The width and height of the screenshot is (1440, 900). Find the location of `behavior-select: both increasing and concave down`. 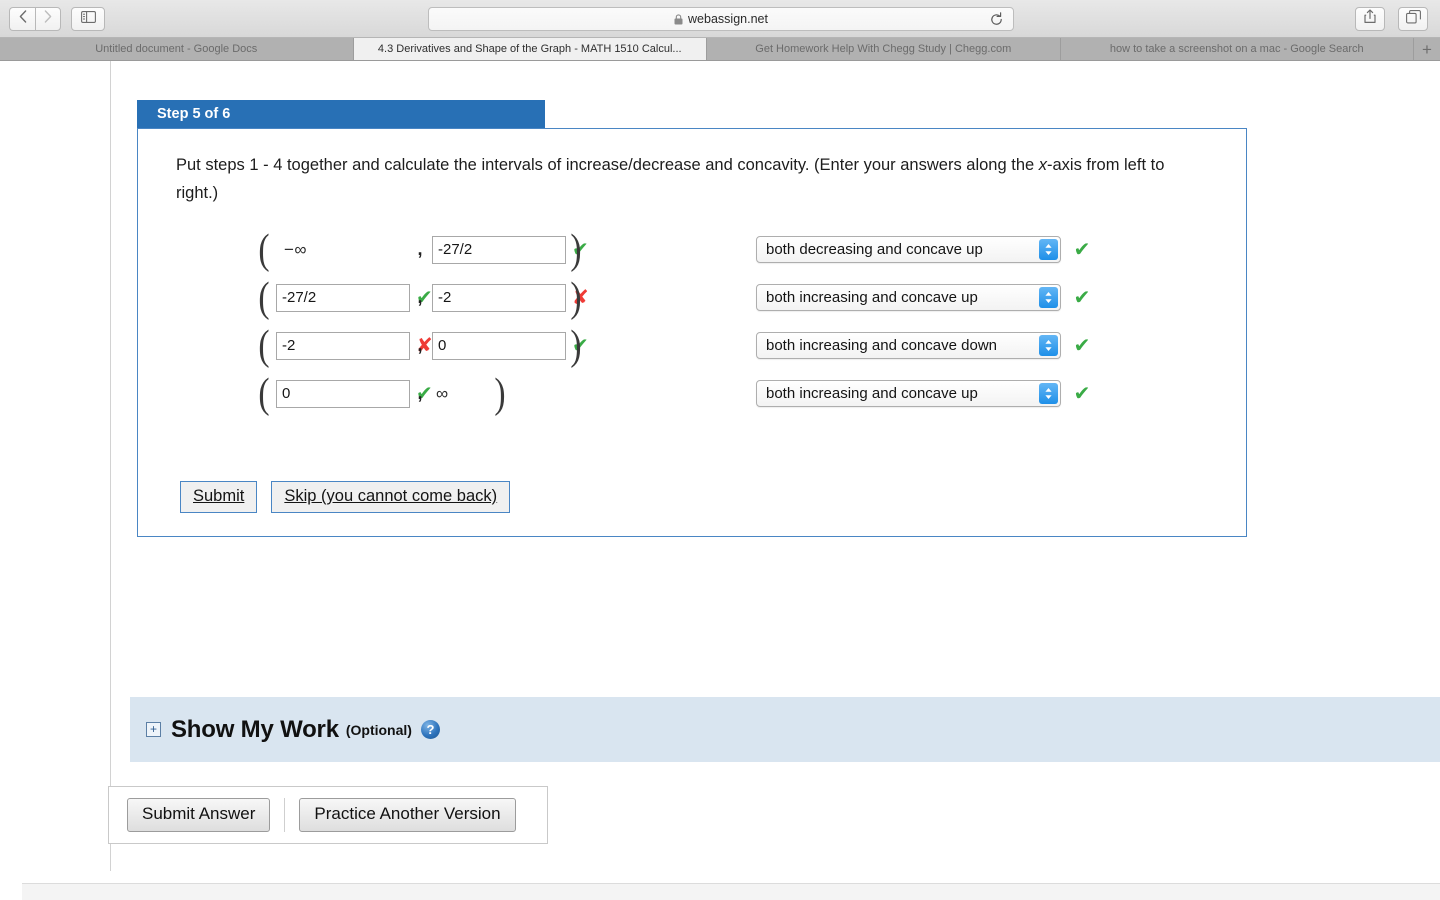

behavior-select: both increasing and concave down is located at coordinates (908, 346).